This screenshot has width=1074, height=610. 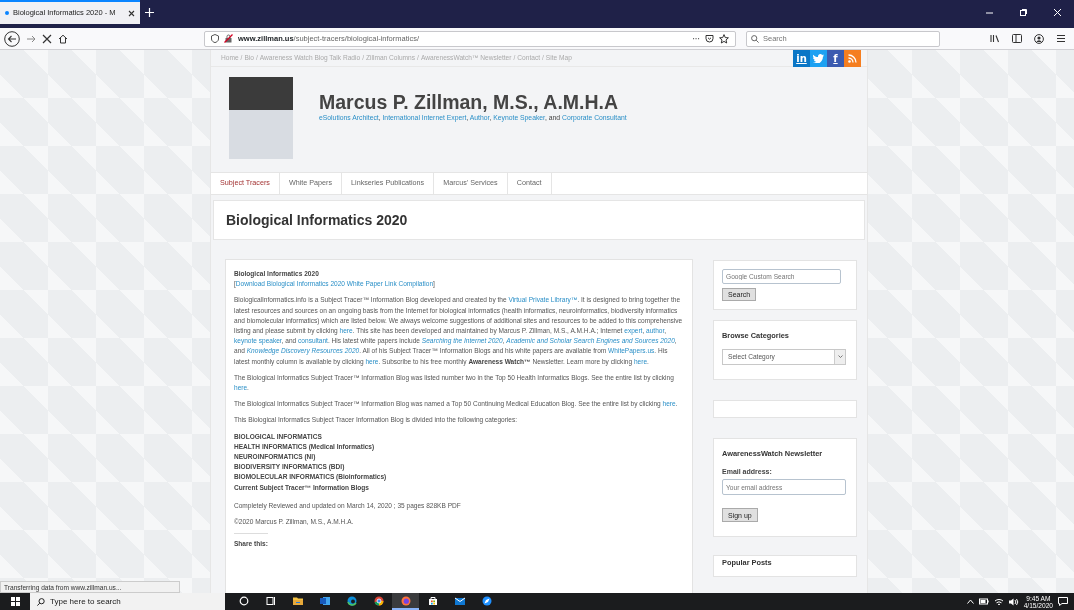 What do you see at coordinates (7, 13) in the screenshot?
I see `dot-icon` at bounding box center [7, 13].